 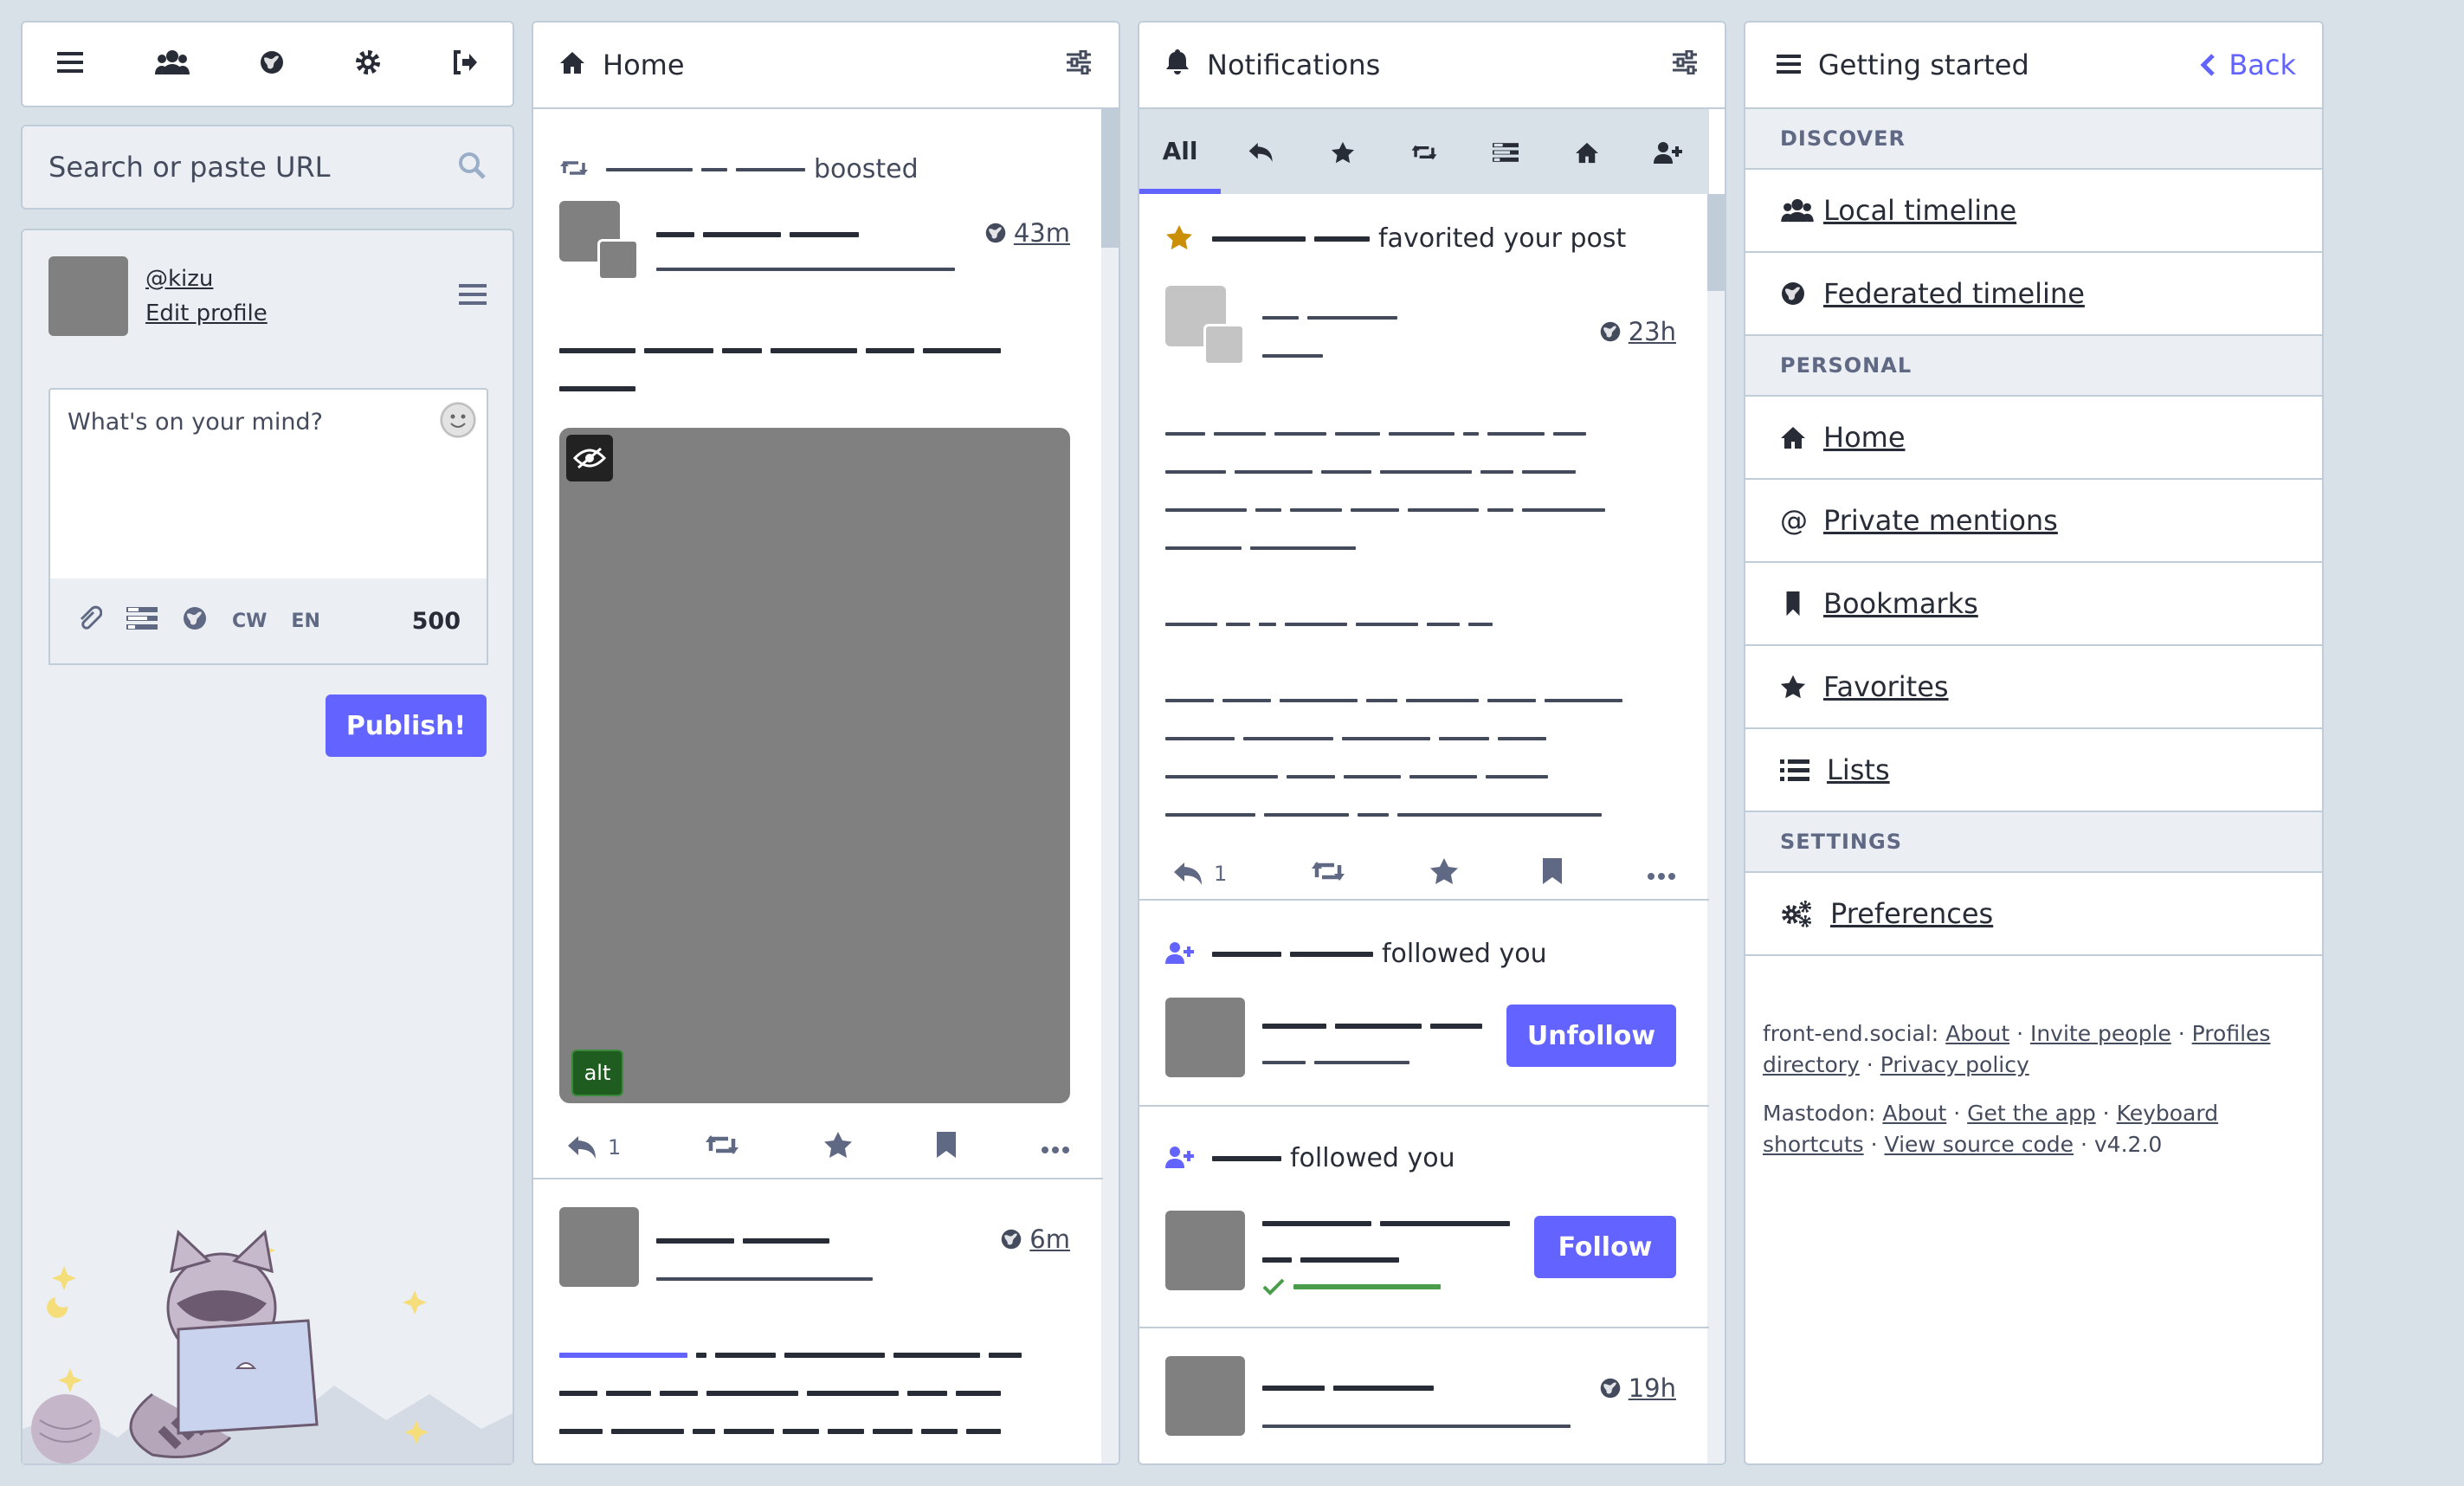 I want to click on status-time: 43m, so click(x=1027, y=233).